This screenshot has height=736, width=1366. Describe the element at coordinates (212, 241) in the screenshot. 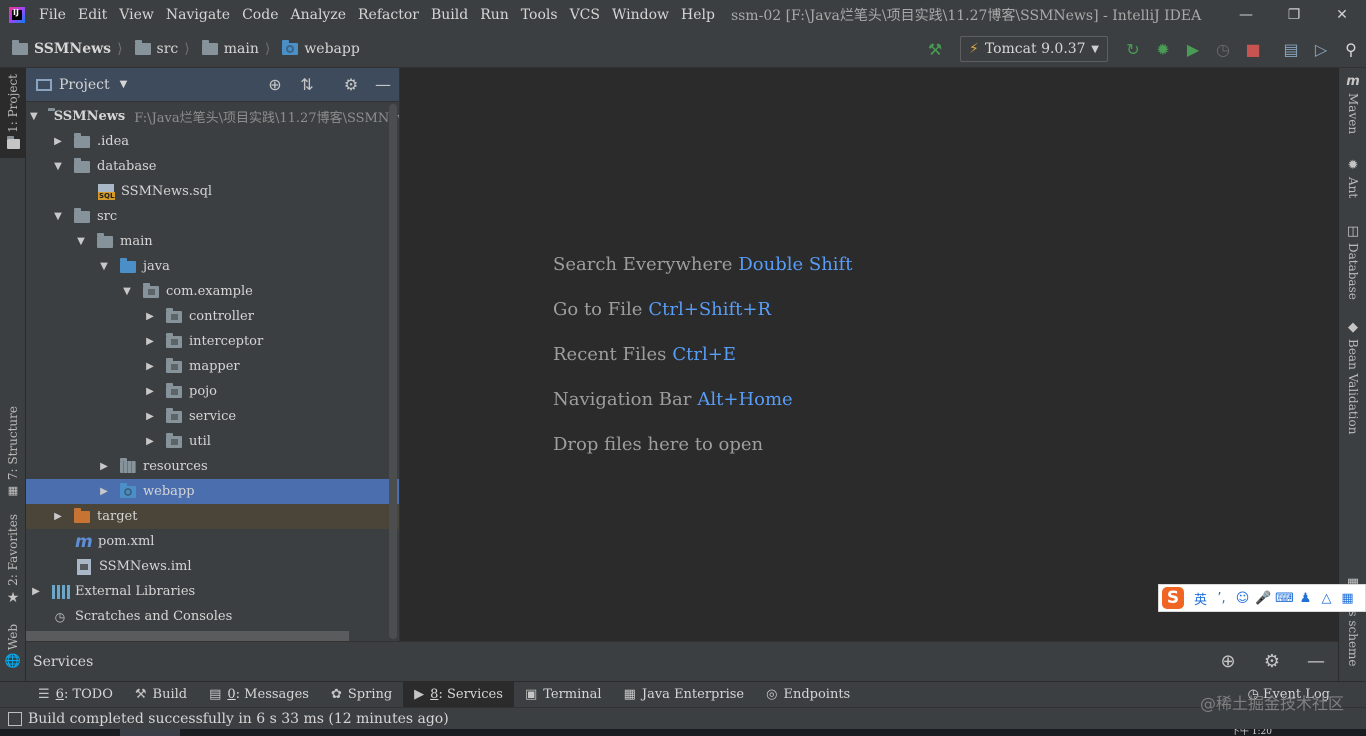

I see `tree-node-main: ▼ main` at that location.